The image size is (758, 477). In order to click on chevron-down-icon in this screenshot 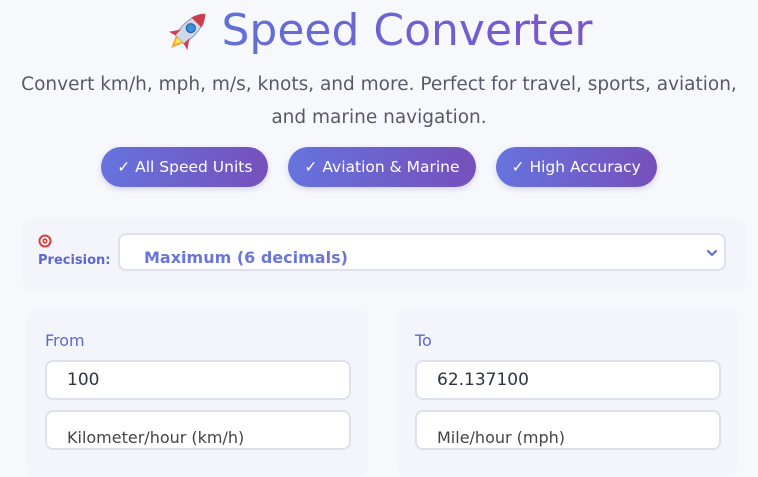, I will do `click(712, 250)`.